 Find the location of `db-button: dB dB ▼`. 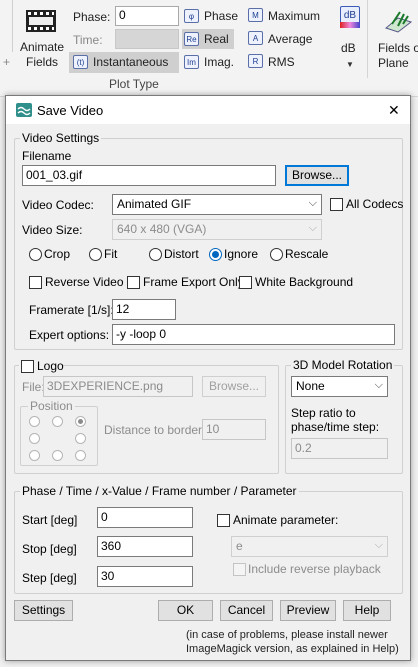

db-button: dB dB ▼ is located at coordinates (349, 39).